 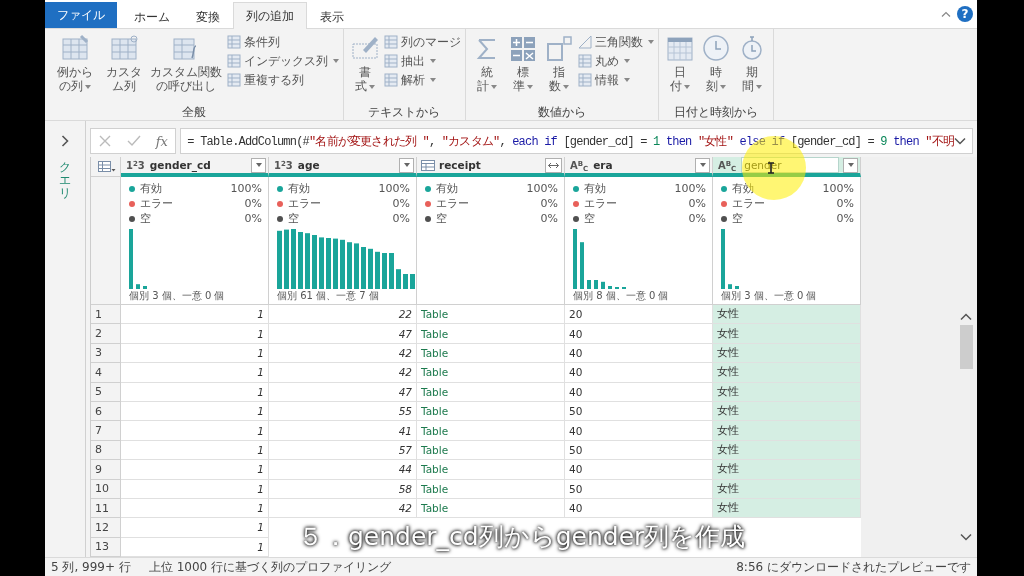 What do you see at coordinates (522, 68) in the screenshot?
I see `ribbon-button: 標準` at bounding box center [522, 68].